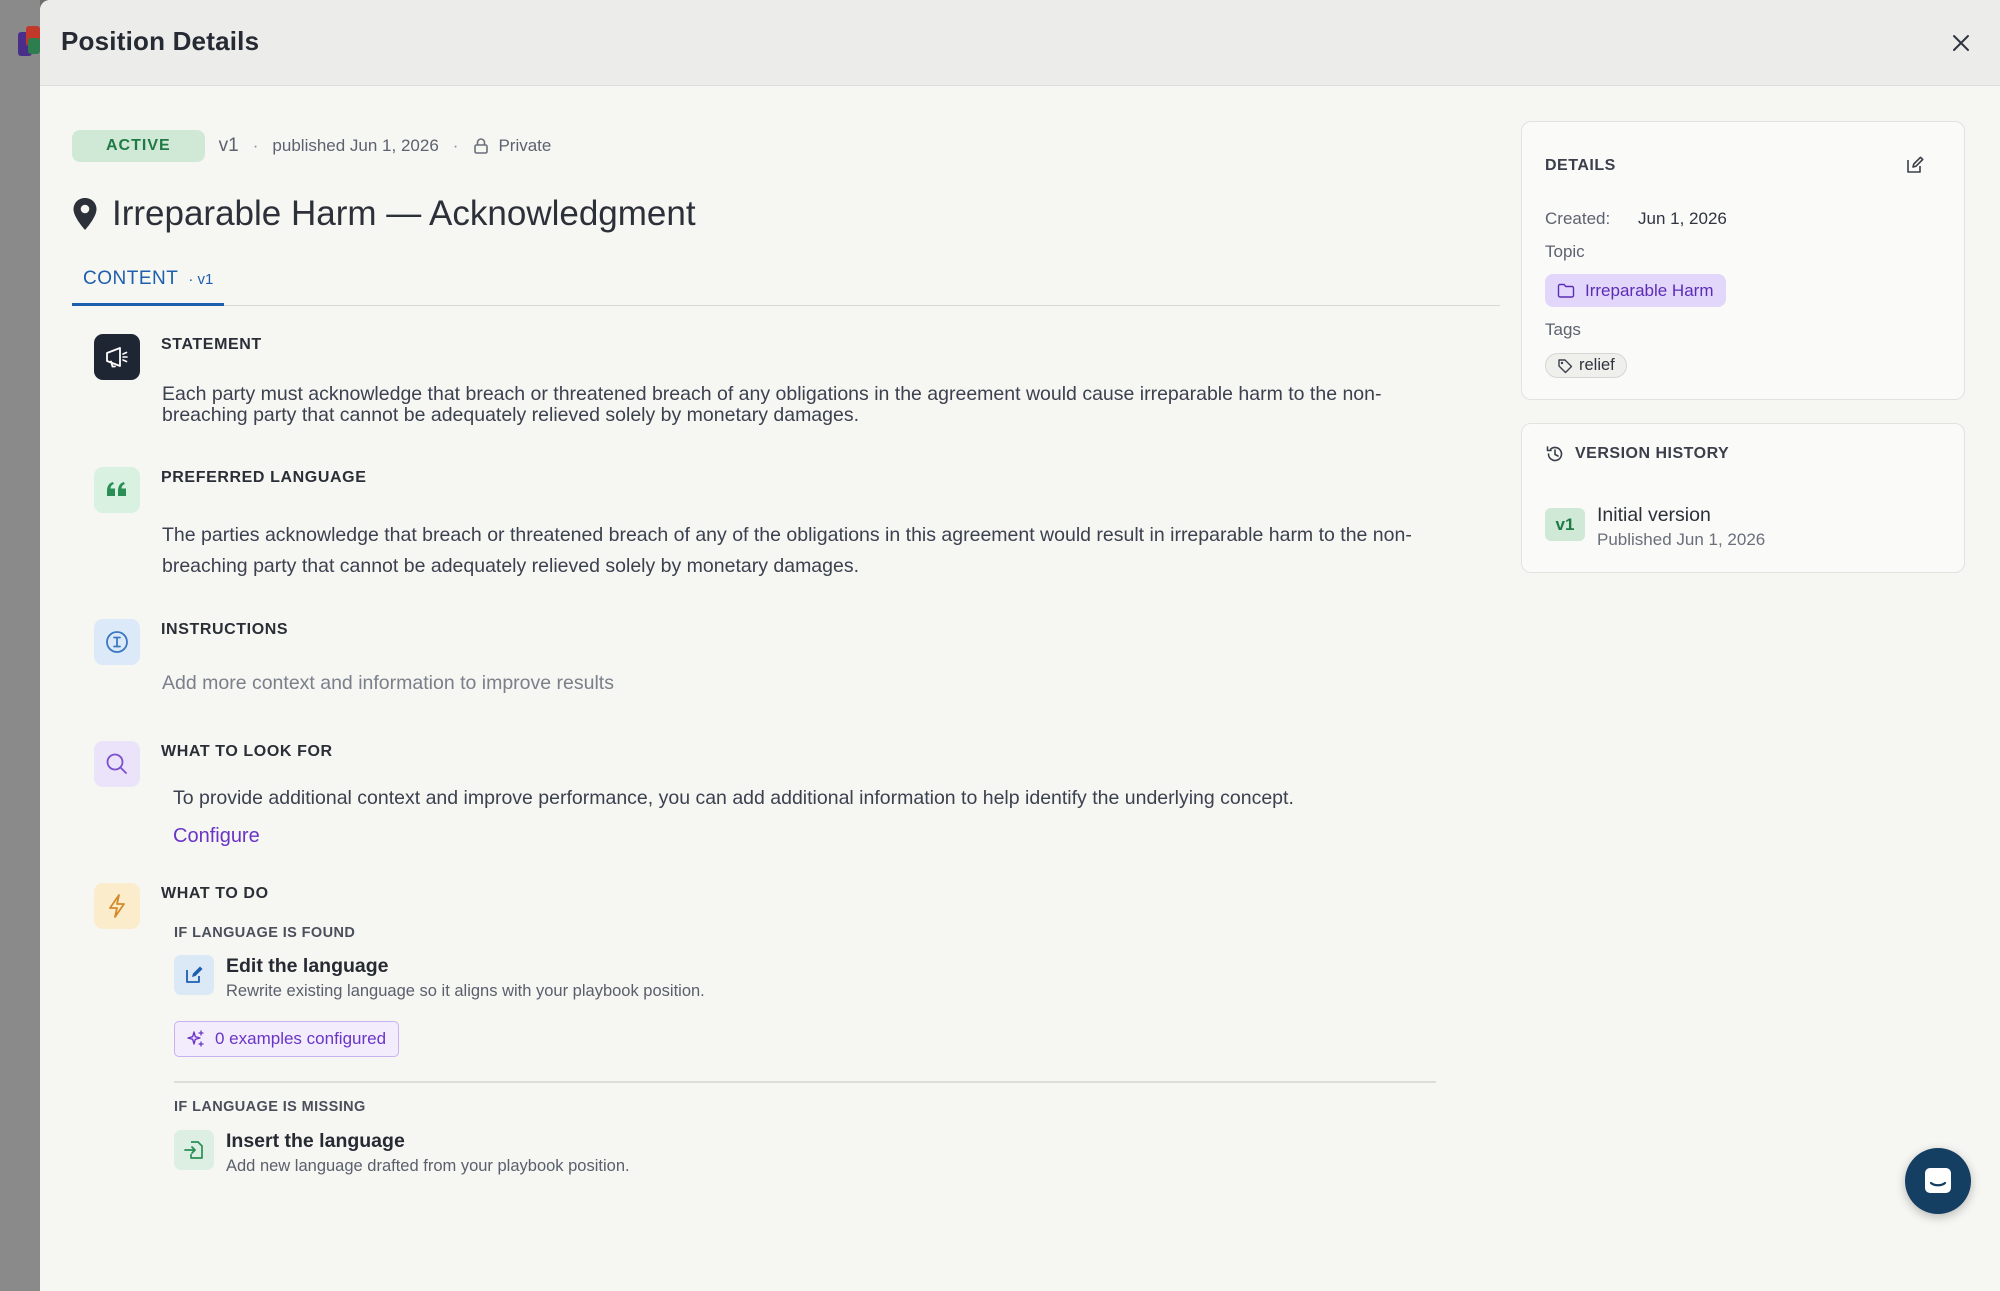 This screenshot has width=2000, height=1291. I want to click on chat-support-button, so click(1938, 1181).